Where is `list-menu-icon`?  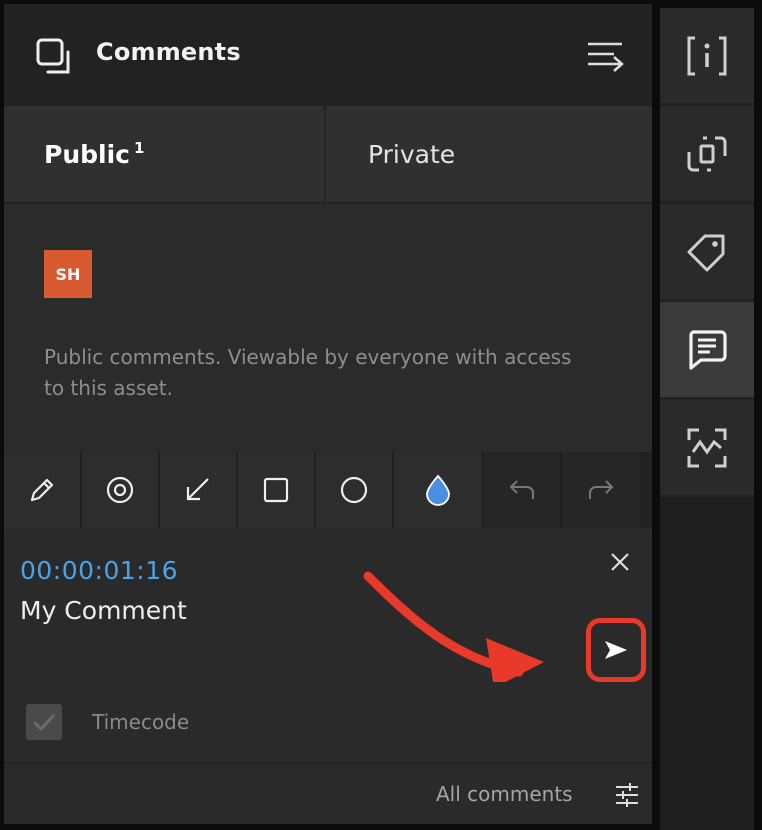
list-menu-icon is located at coordinates (605, 56).